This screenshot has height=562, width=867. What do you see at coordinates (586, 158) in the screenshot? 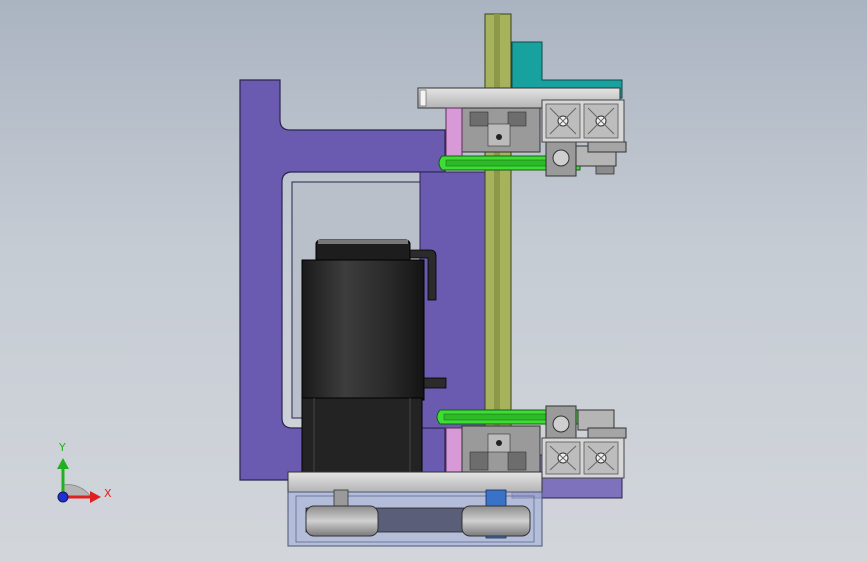
I see `top-tensioner` at bounding box center [586, 158].